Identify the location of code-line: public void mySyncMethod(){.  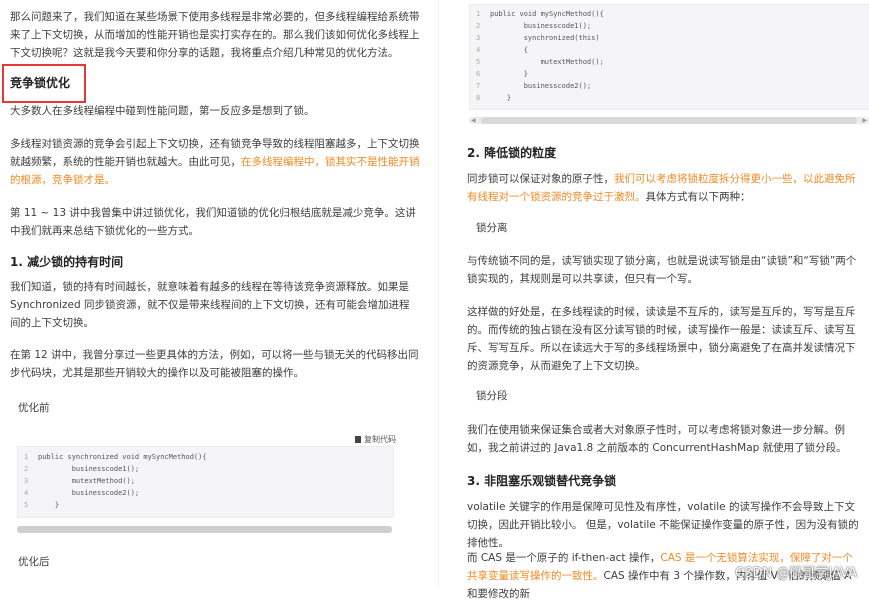
(547, 14).